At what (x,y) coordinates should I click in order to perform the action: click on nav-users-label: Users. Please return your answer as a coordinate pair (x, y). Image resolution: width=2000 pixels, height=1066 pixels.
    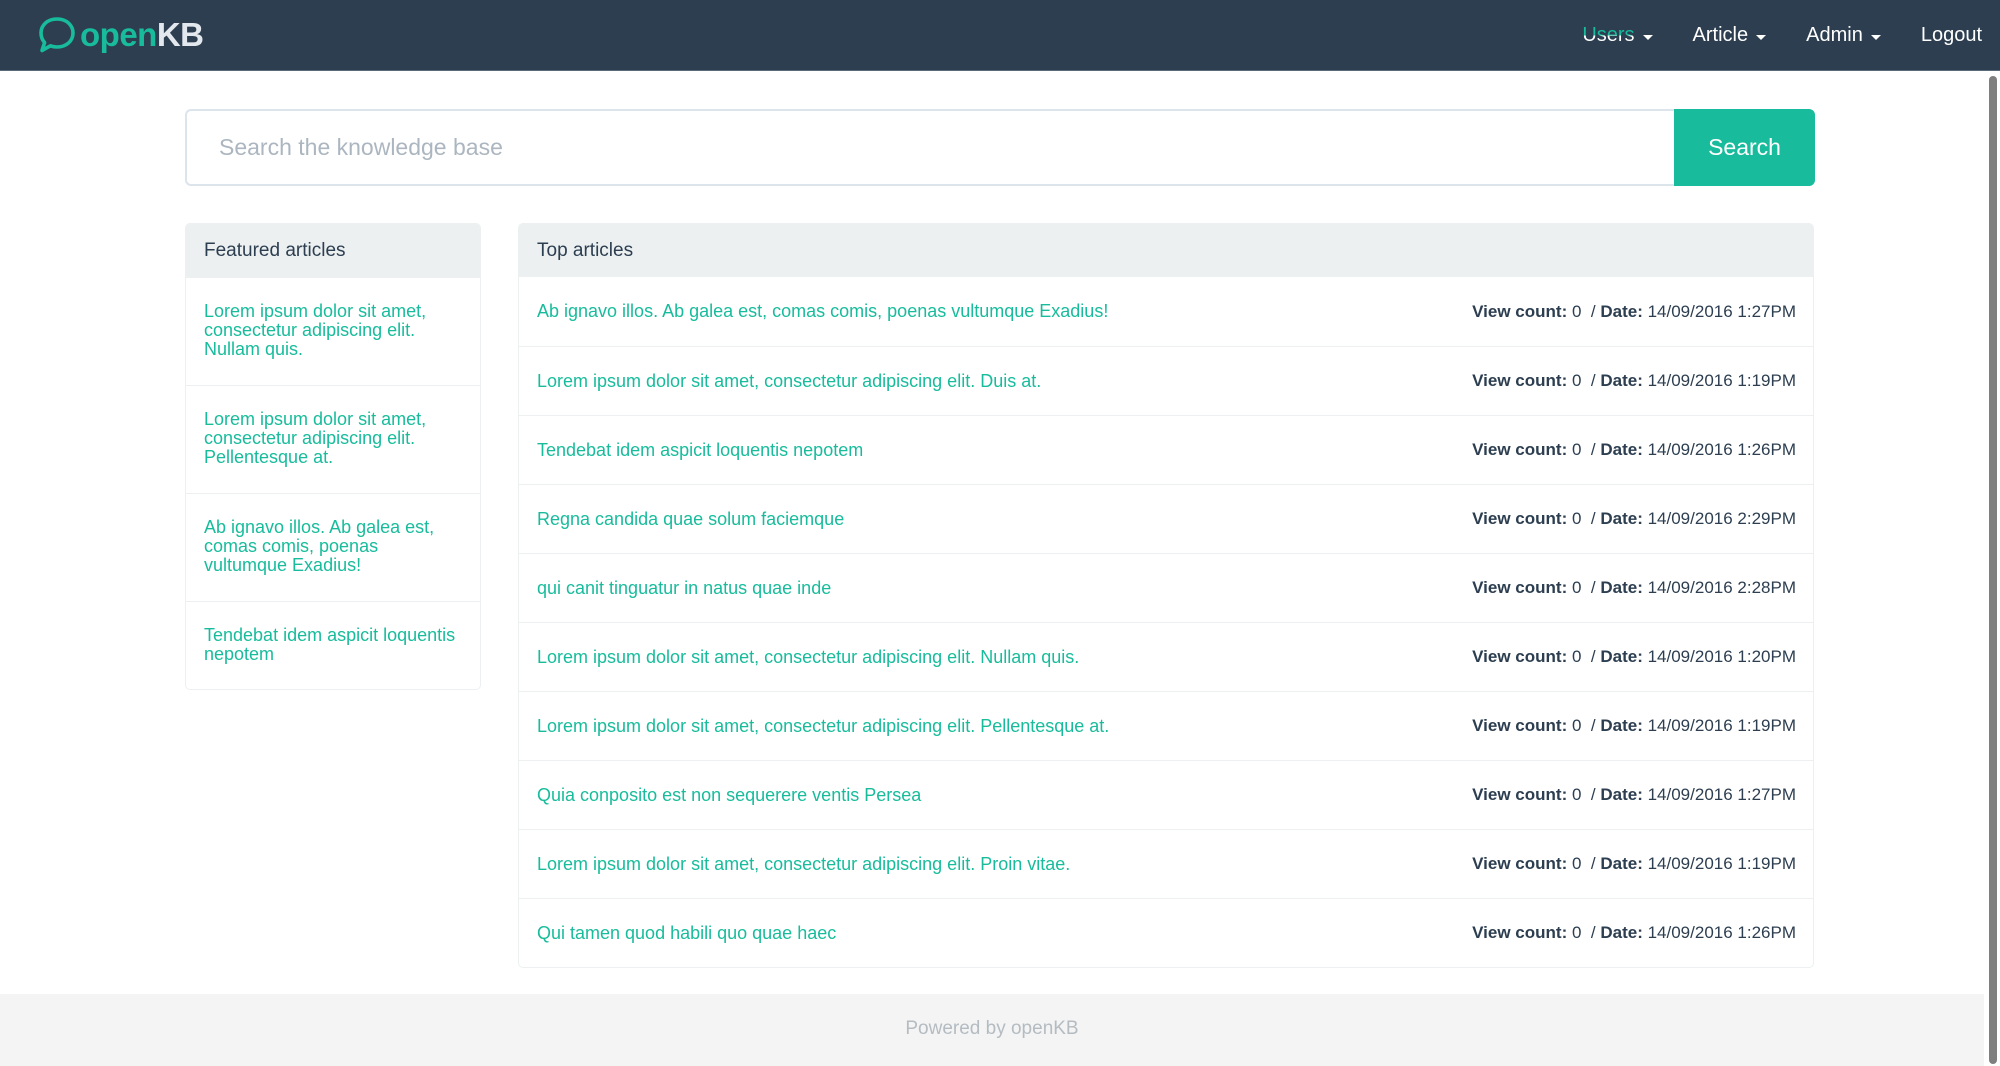
    Looking at the image, I should click on (1608, 35).